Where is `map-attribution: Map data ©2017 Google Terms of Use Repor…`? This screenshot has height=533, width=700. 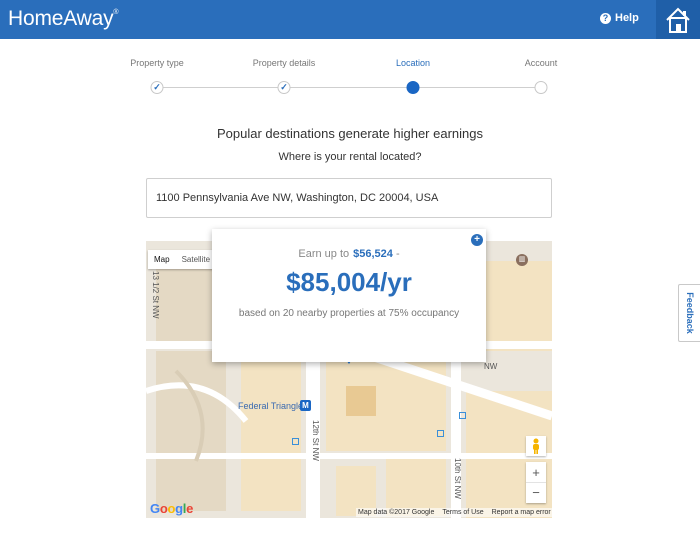 map-attribution: Map data ©2017 Google Terms of Use Repor… is located at coordinates (454, 512).